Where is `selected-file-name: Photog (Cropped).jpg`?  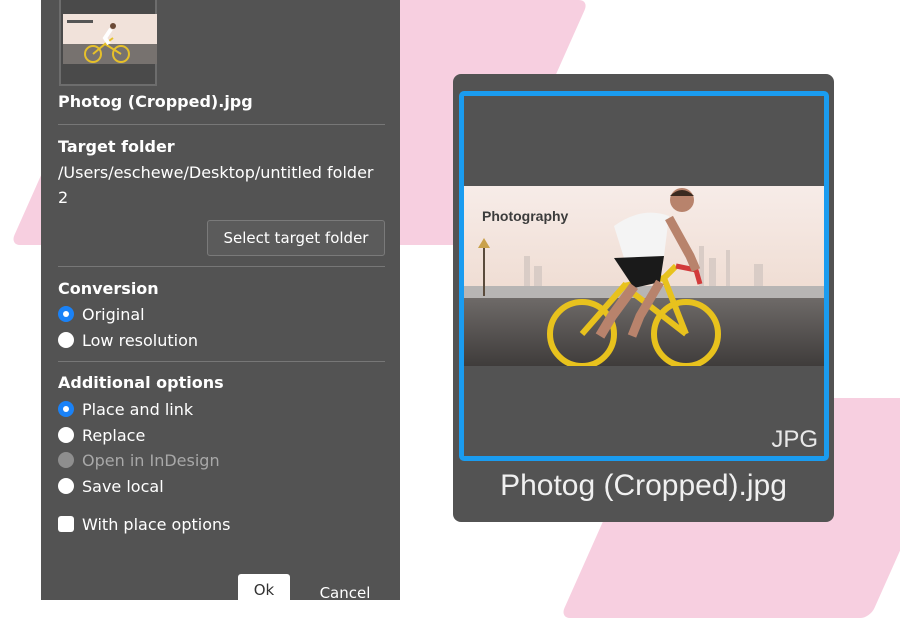 selected-file-name: Photog (Cropped).jpg is located at coordinates (155, 101).